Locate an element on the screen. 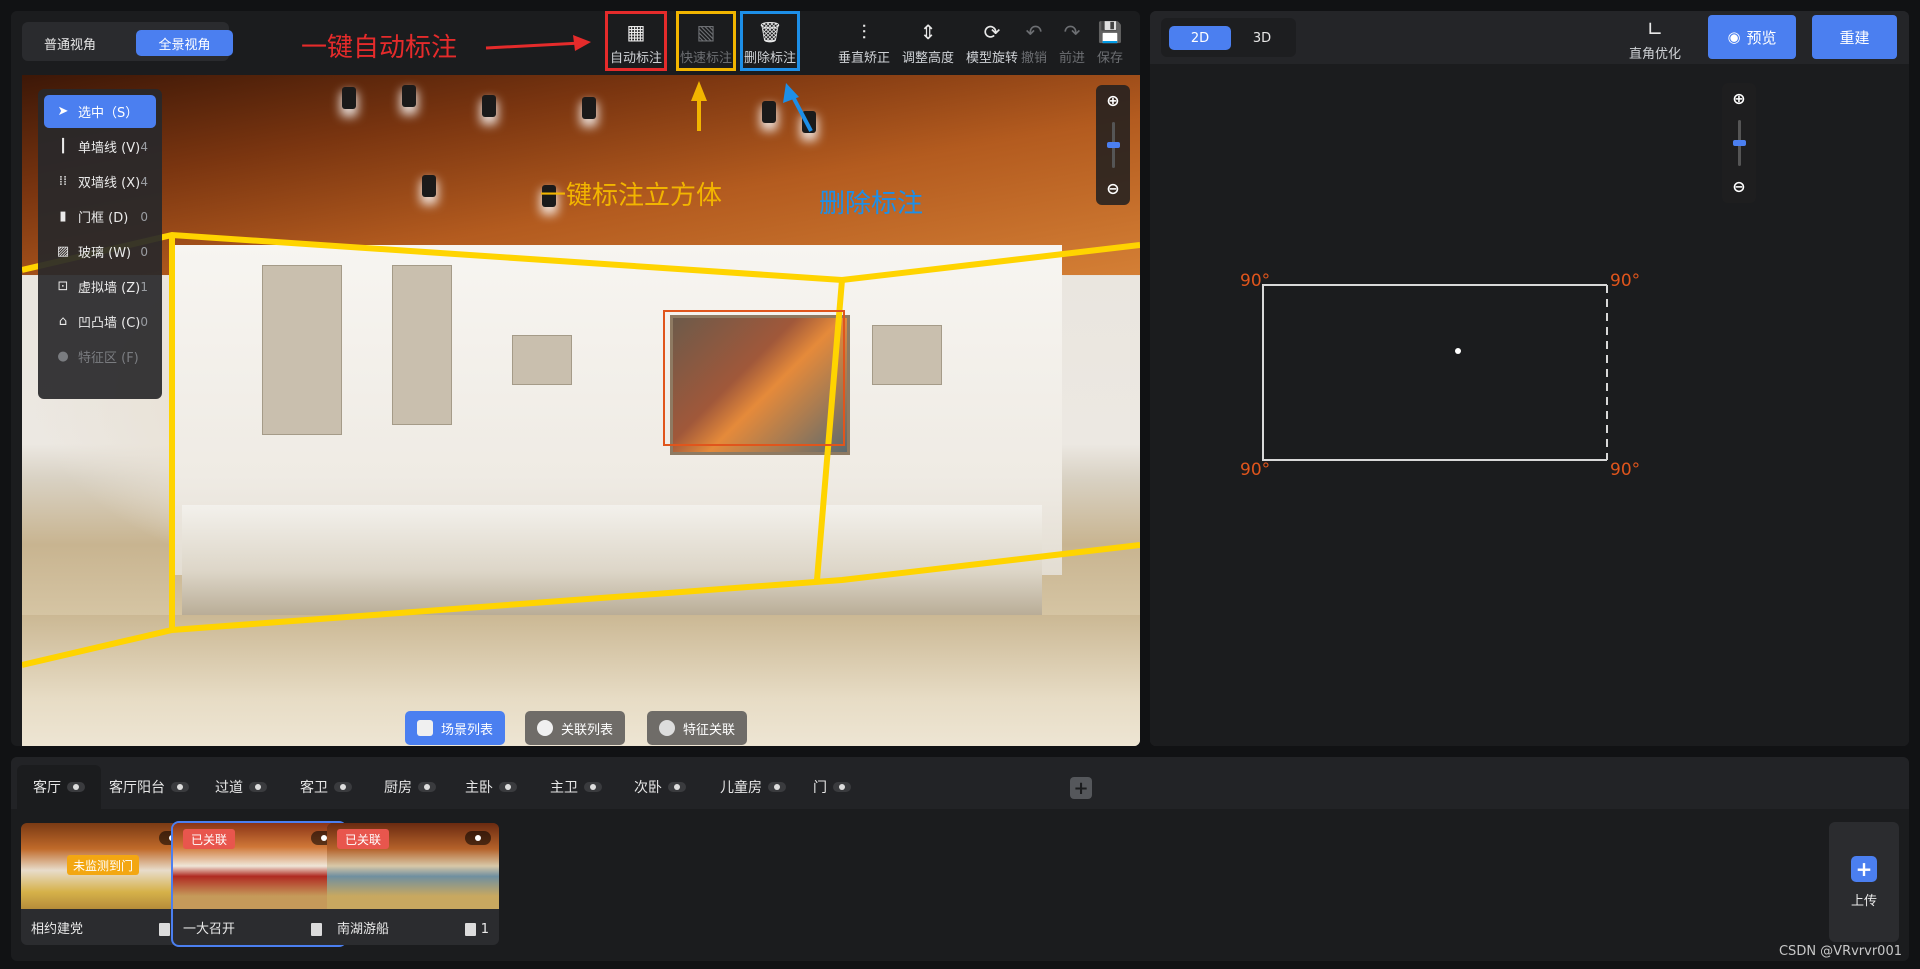  legend-item-label: 玻璃 (W) is located at coordinates (105, 253).